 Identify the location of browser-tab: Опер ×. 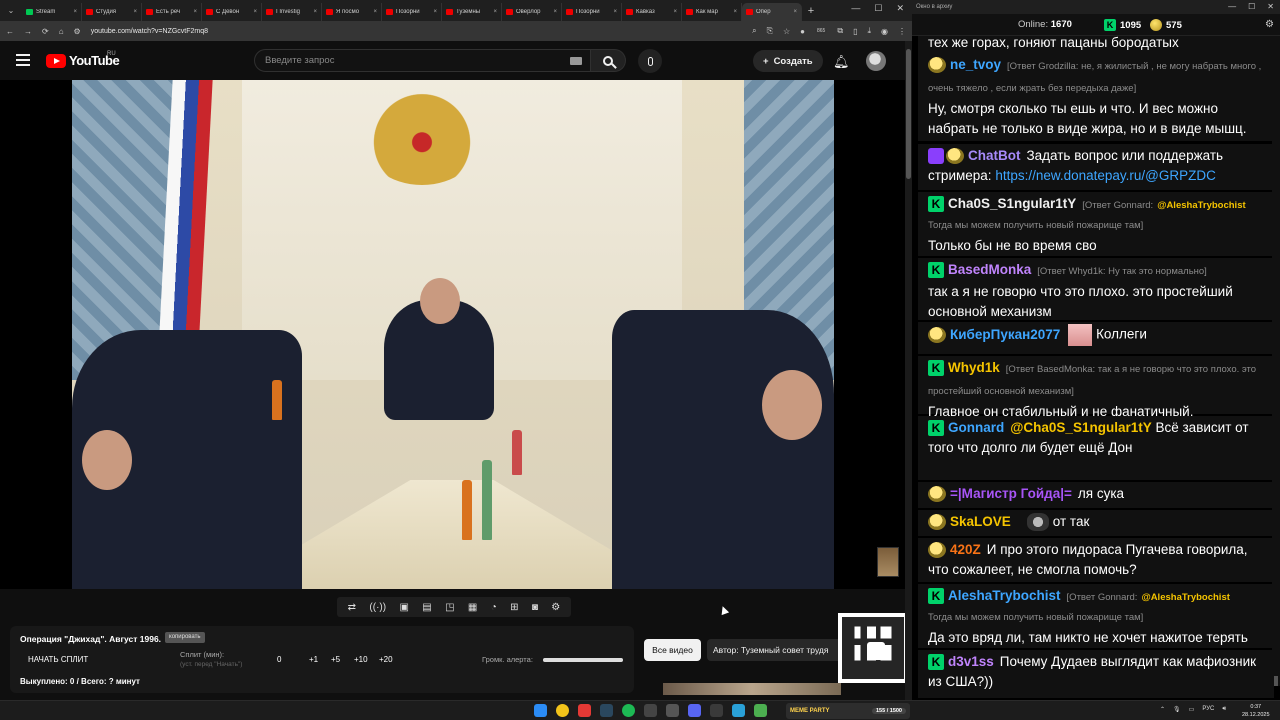
(772, 12).